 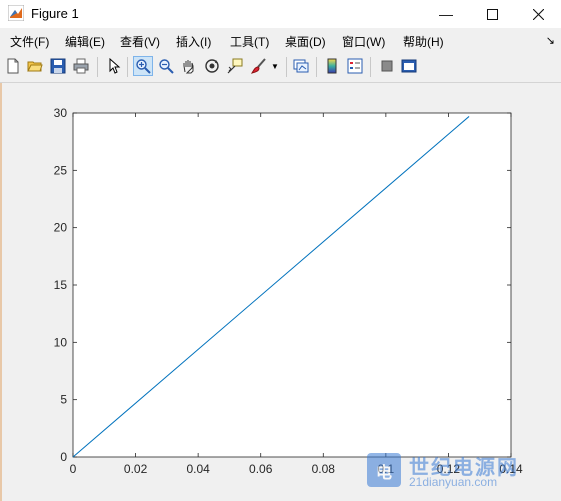 What do you see at coordinates (61, 113) in the screenshot?
I see `y-tick-label: 30` at bounding box center [61, 113].